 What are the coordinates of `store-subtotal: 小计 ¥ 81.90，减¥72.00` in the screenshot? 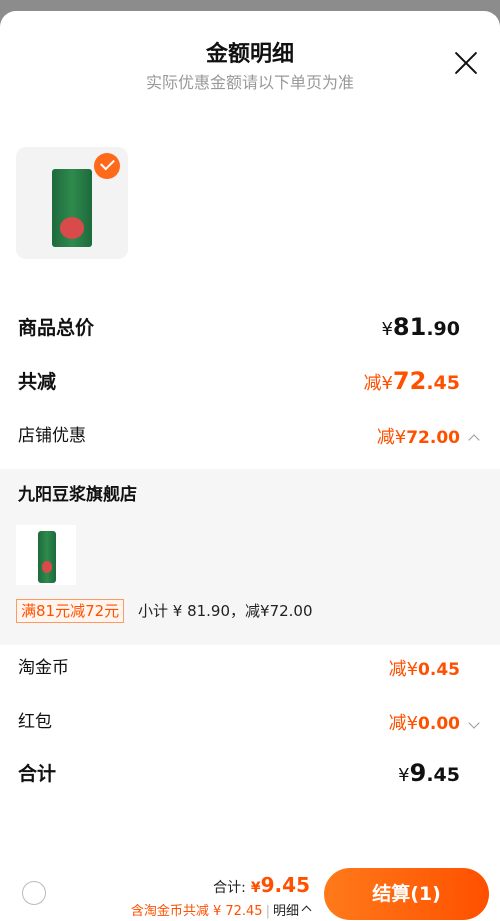 It's located at (225, 611).